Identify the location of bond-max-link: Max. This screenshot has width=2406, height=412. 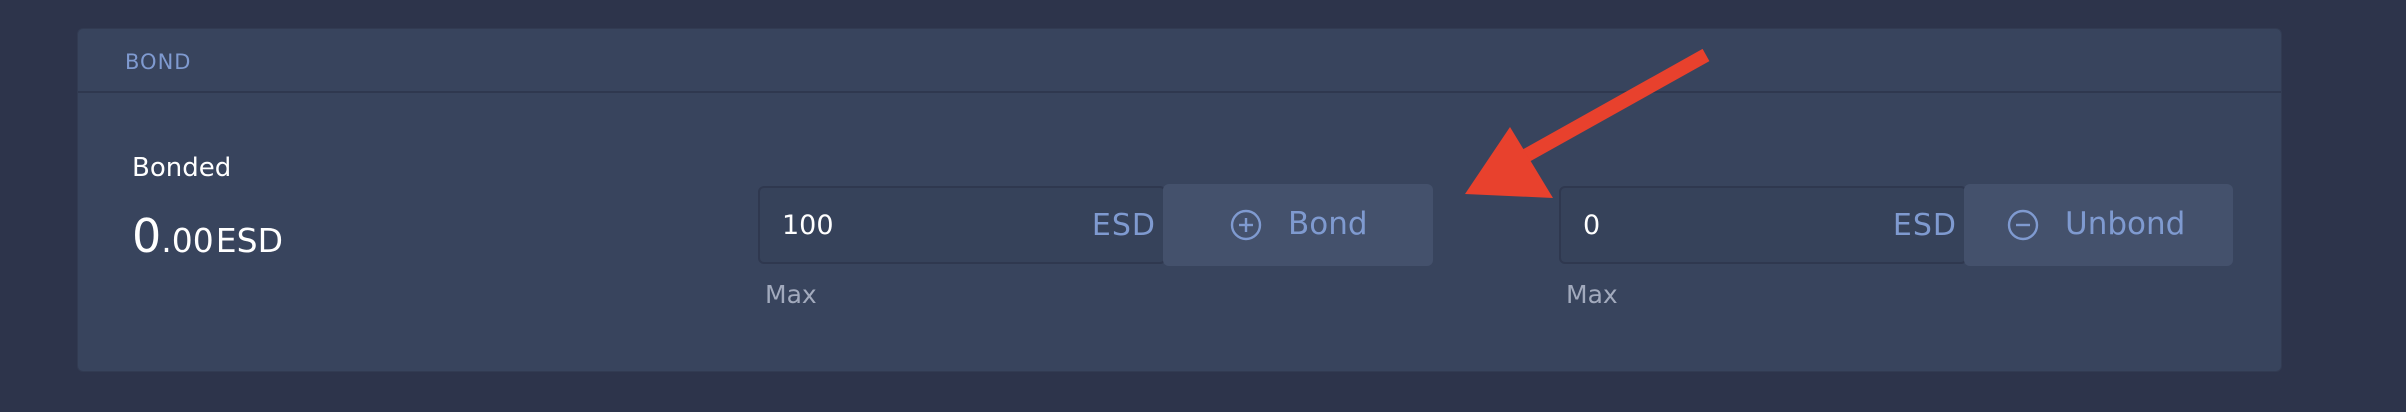
(791, 294).